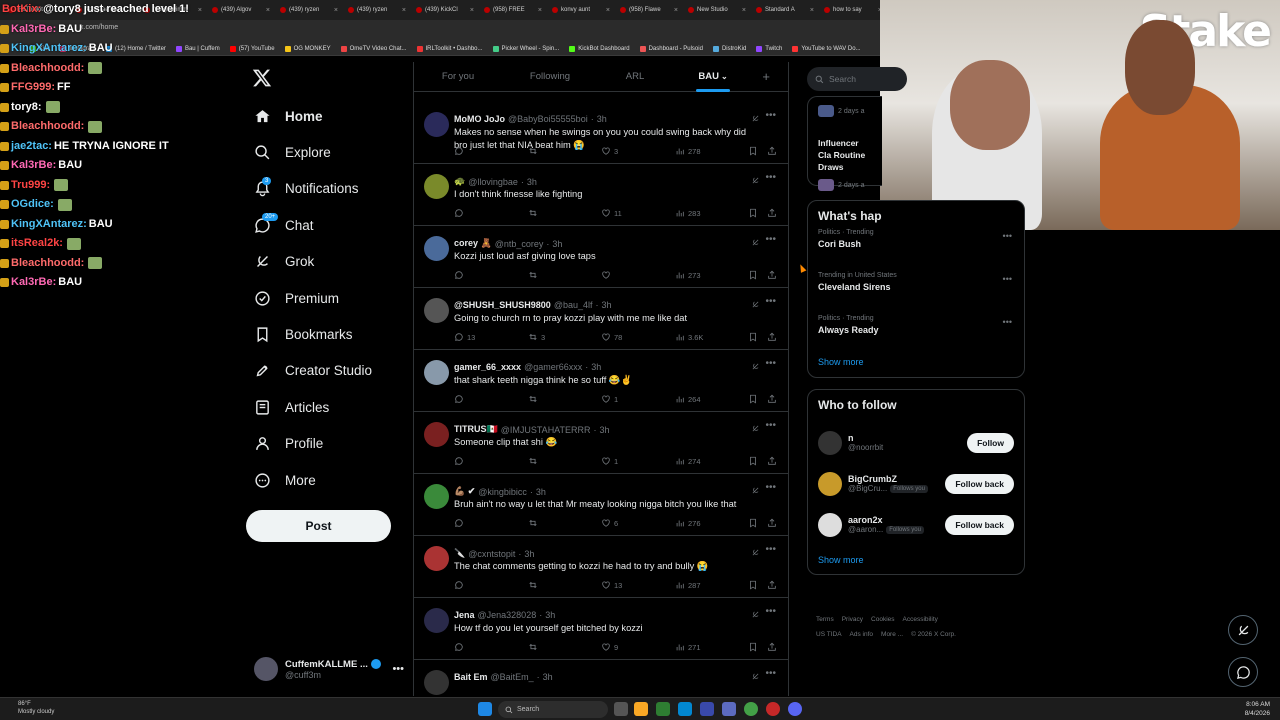  I want to click on follow-suggestion: n @noorrbit Follow, so click(916, 442).